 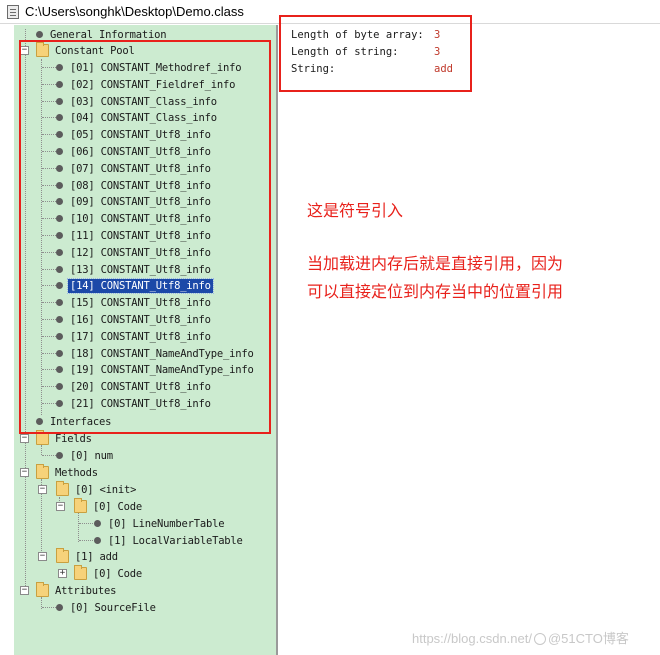 I want to click on tree-node-init-code: [0] Code, so click(x=109, y=506).